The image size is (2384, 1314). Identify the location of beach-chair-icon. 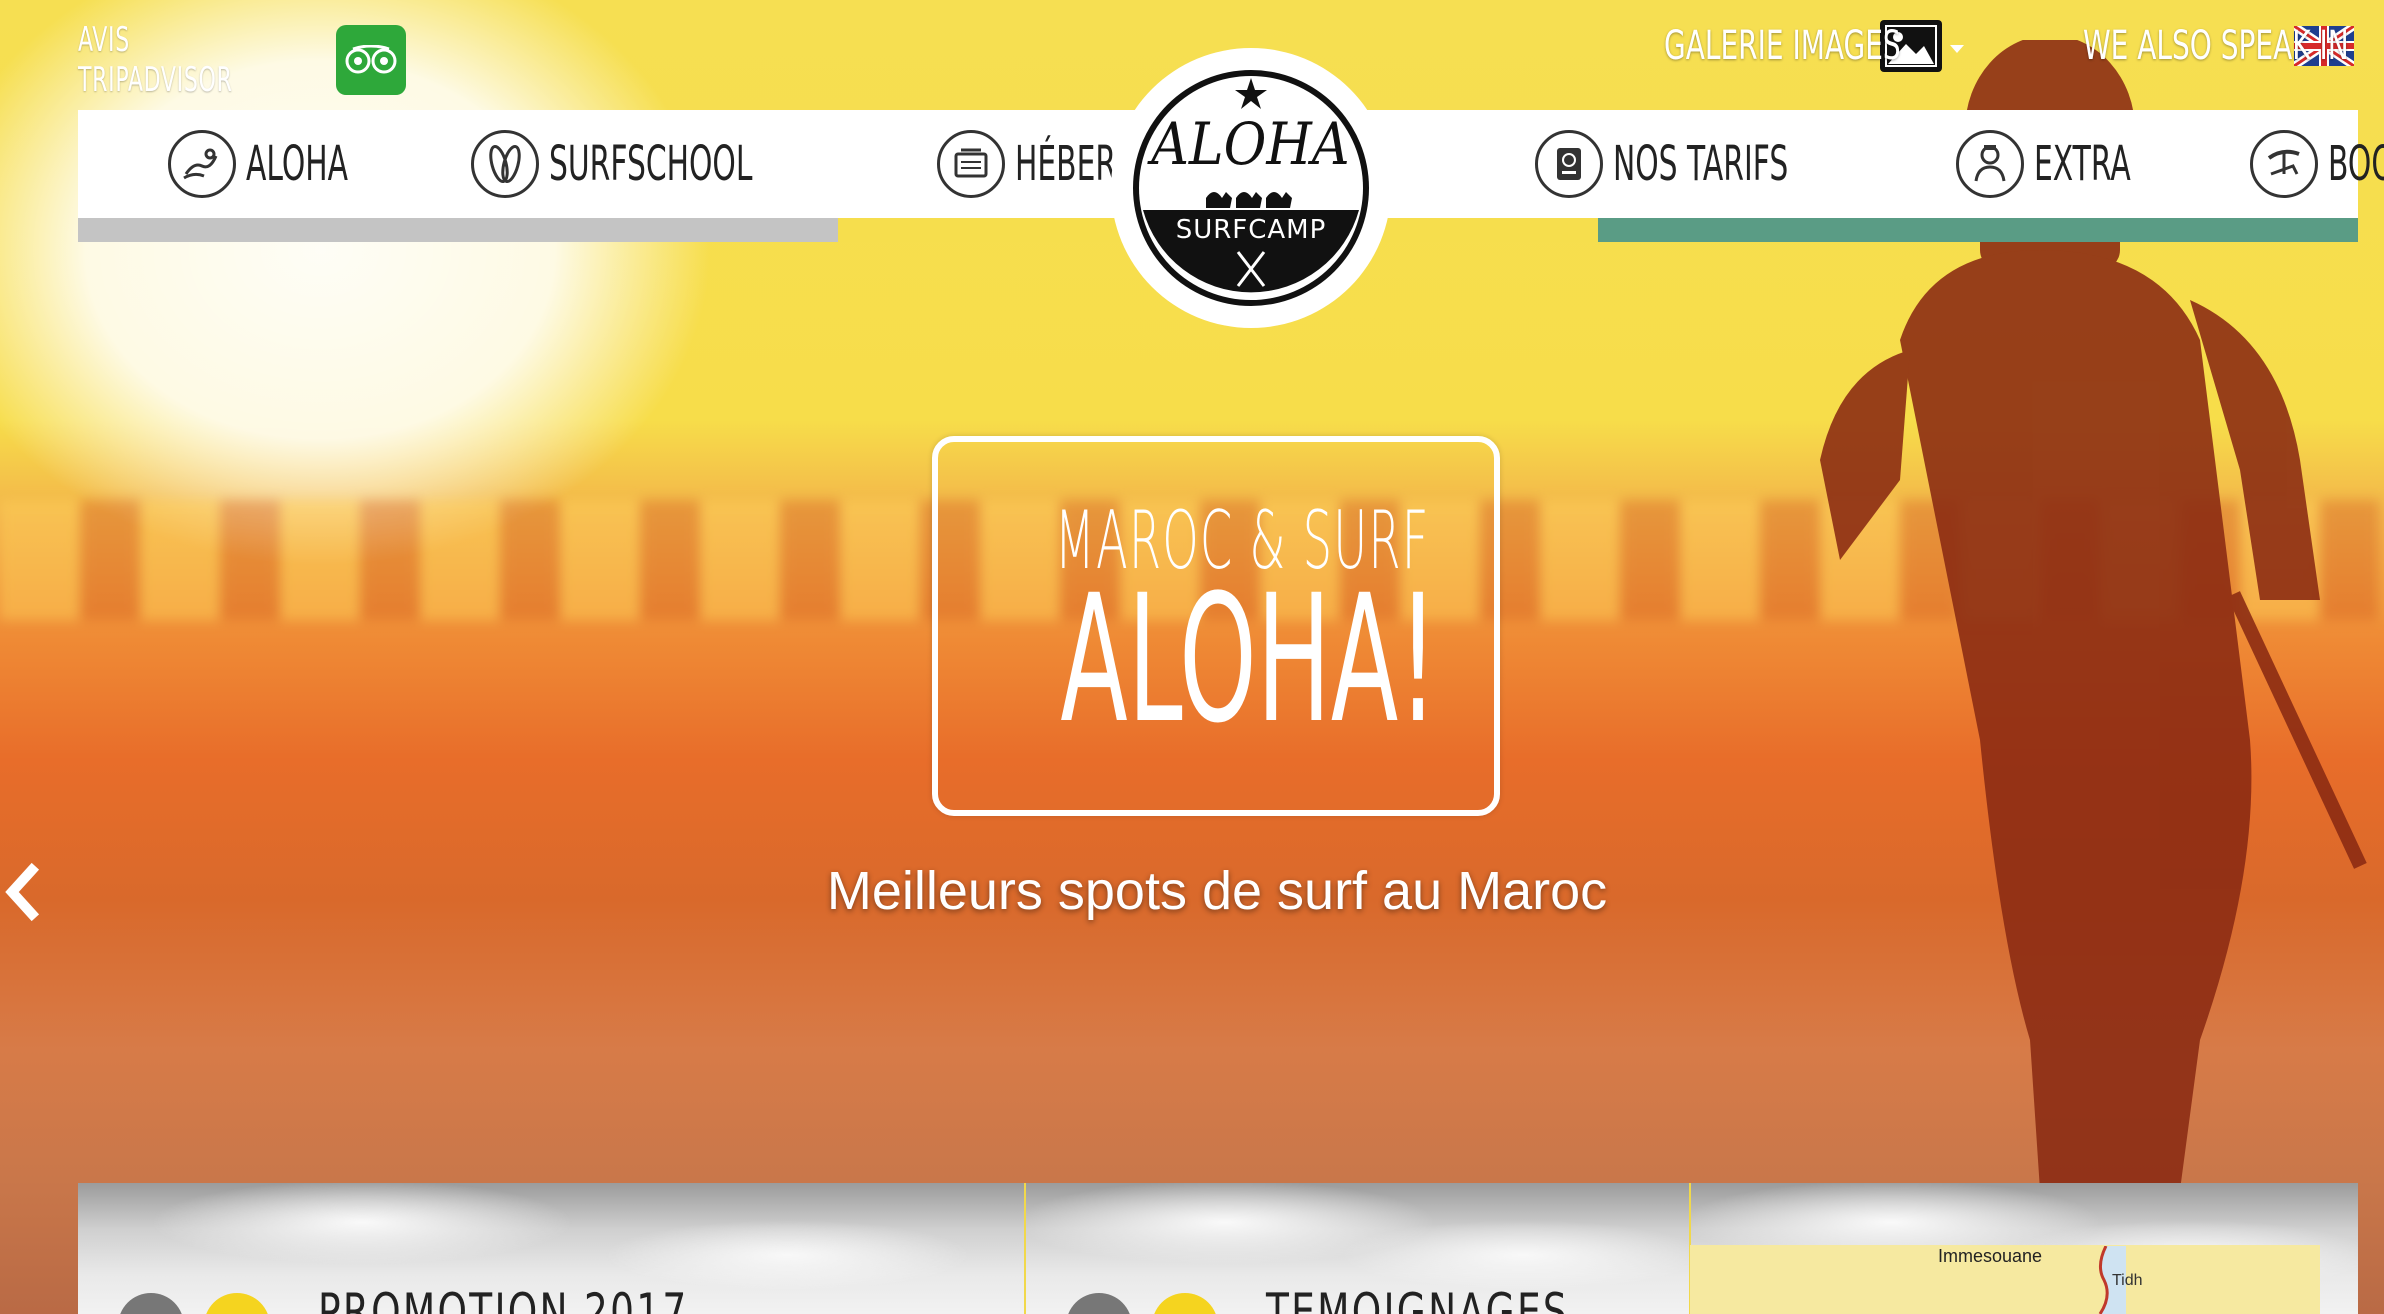
(2283, 164).